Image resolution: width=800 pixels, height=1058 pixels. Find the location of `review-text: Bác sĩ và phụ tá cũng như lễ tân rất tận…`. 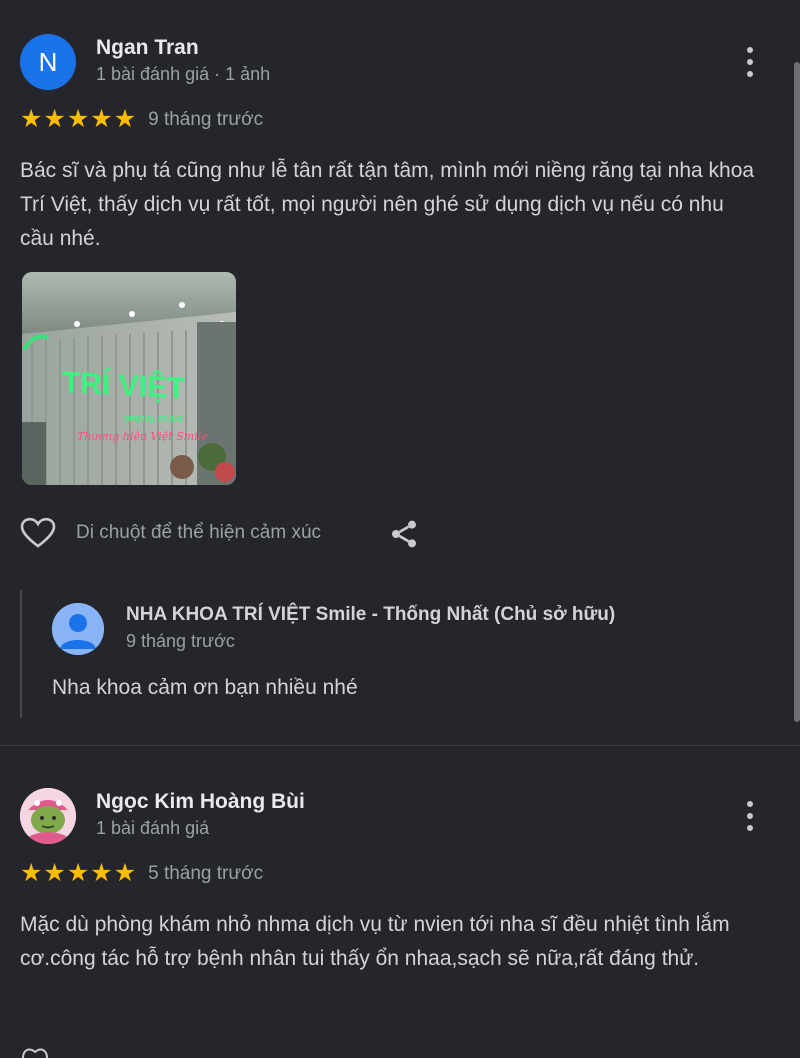

review-text: Bác sĩ và phụ tá cũng như lễ tân rất tận… is located at coordinates (387, 204).